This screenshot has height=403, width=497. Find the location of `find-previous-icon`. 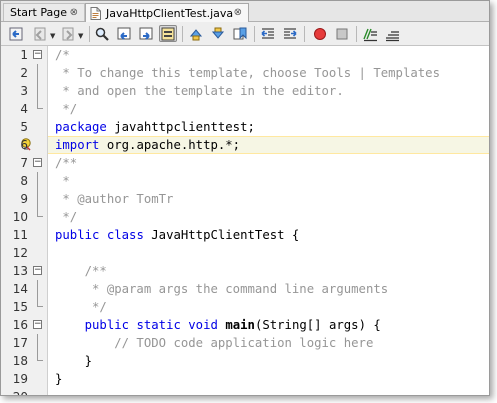

find-previous-icon is located at coordinates (124, 33).